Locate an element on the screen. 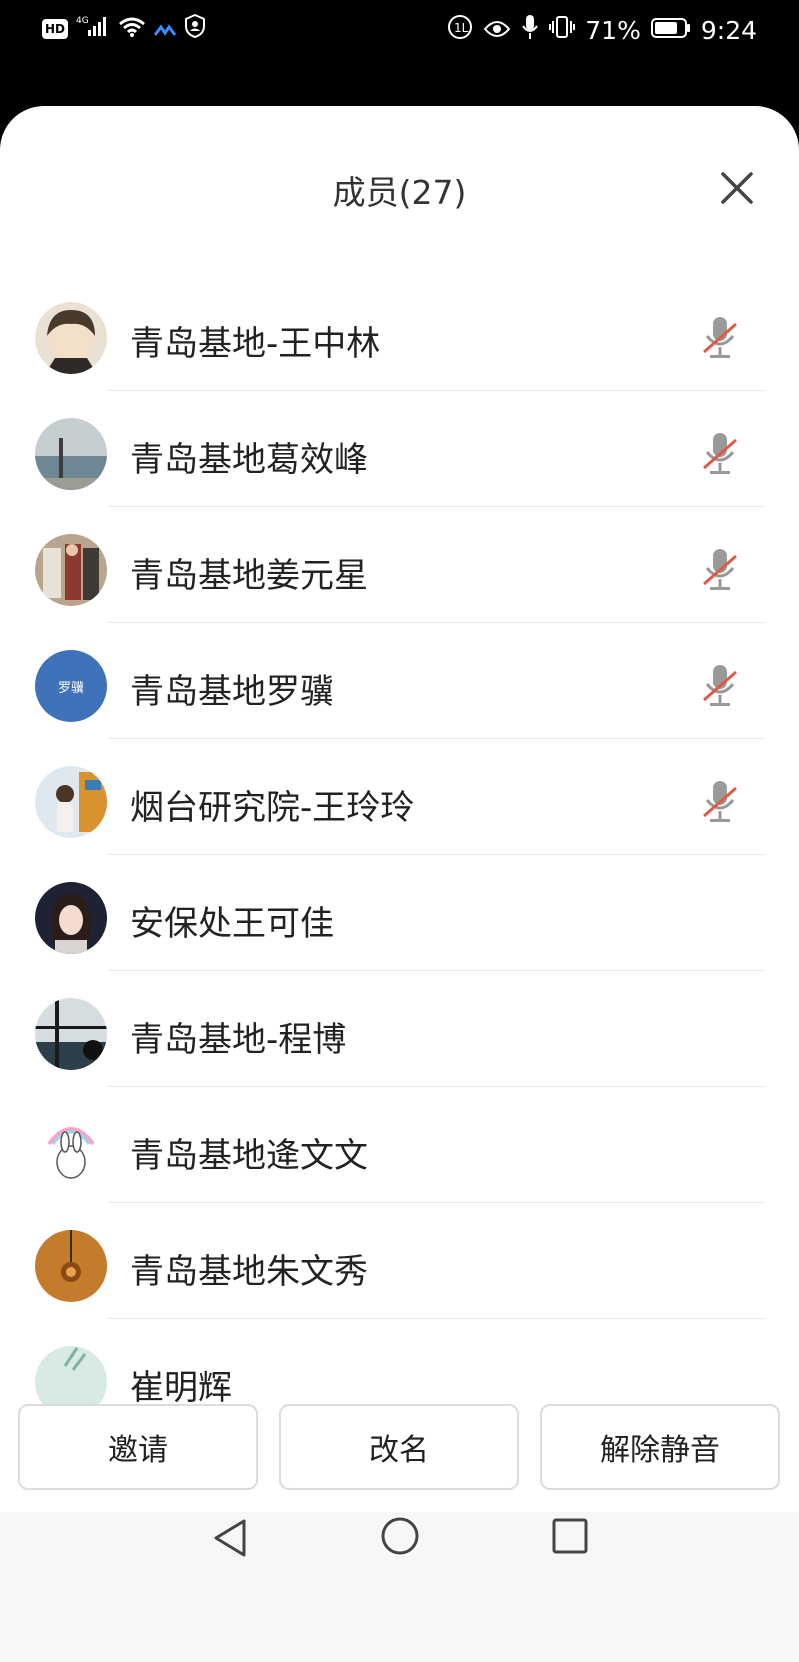  member-row: 青岛基地-王中林 is located at coordinates (399, 338).